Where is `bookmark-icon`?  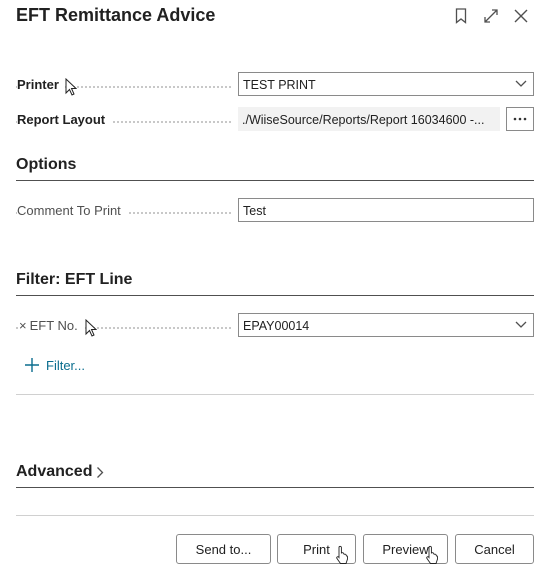
bookmark-icon is located at coordinates (461, 16).